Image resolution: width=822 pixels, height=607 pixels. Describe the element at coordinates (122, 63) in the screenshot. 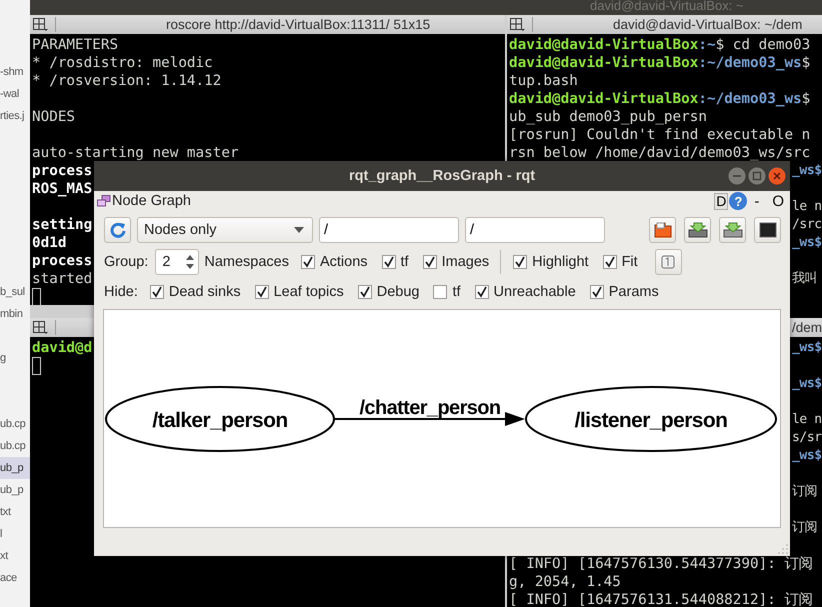

I see `terminal-line: * /rosdistro: melodic` at that location.